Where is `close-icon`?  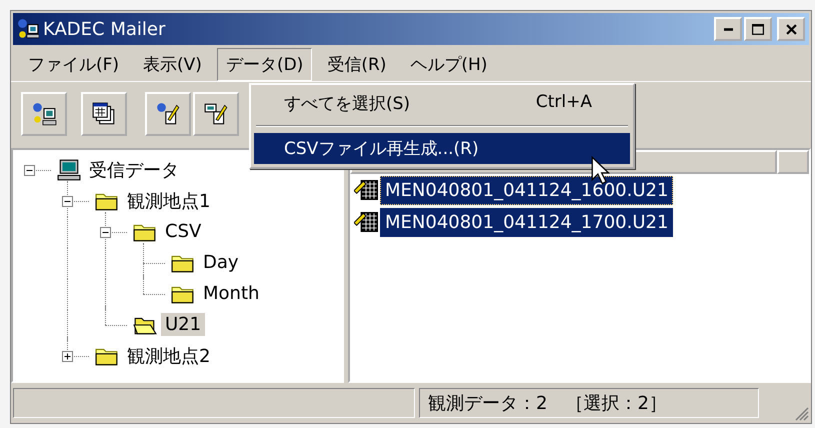
close-icon is located at coordinates (791, 29).